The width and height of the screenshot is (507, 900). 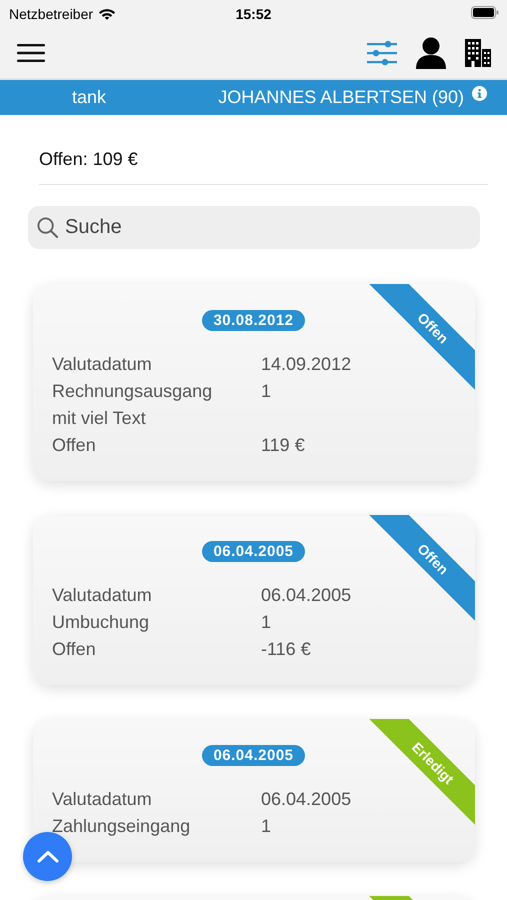 What do you see at coordinates (283, 445) in the screenshot?
I see `field-value: 119 €` at bounding box center [283, 445].